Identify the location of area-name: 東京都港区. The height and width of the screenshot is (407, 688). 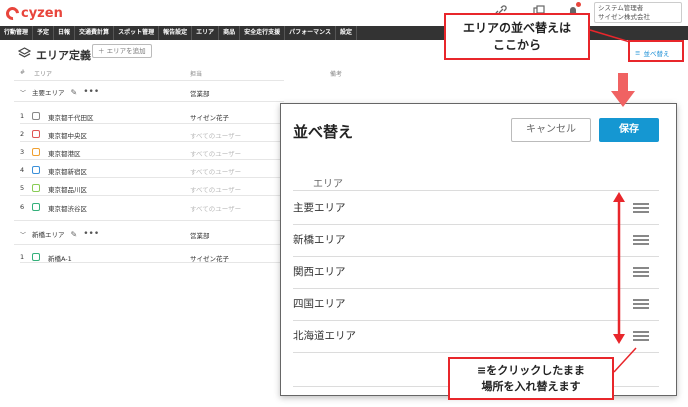
(64, 153).